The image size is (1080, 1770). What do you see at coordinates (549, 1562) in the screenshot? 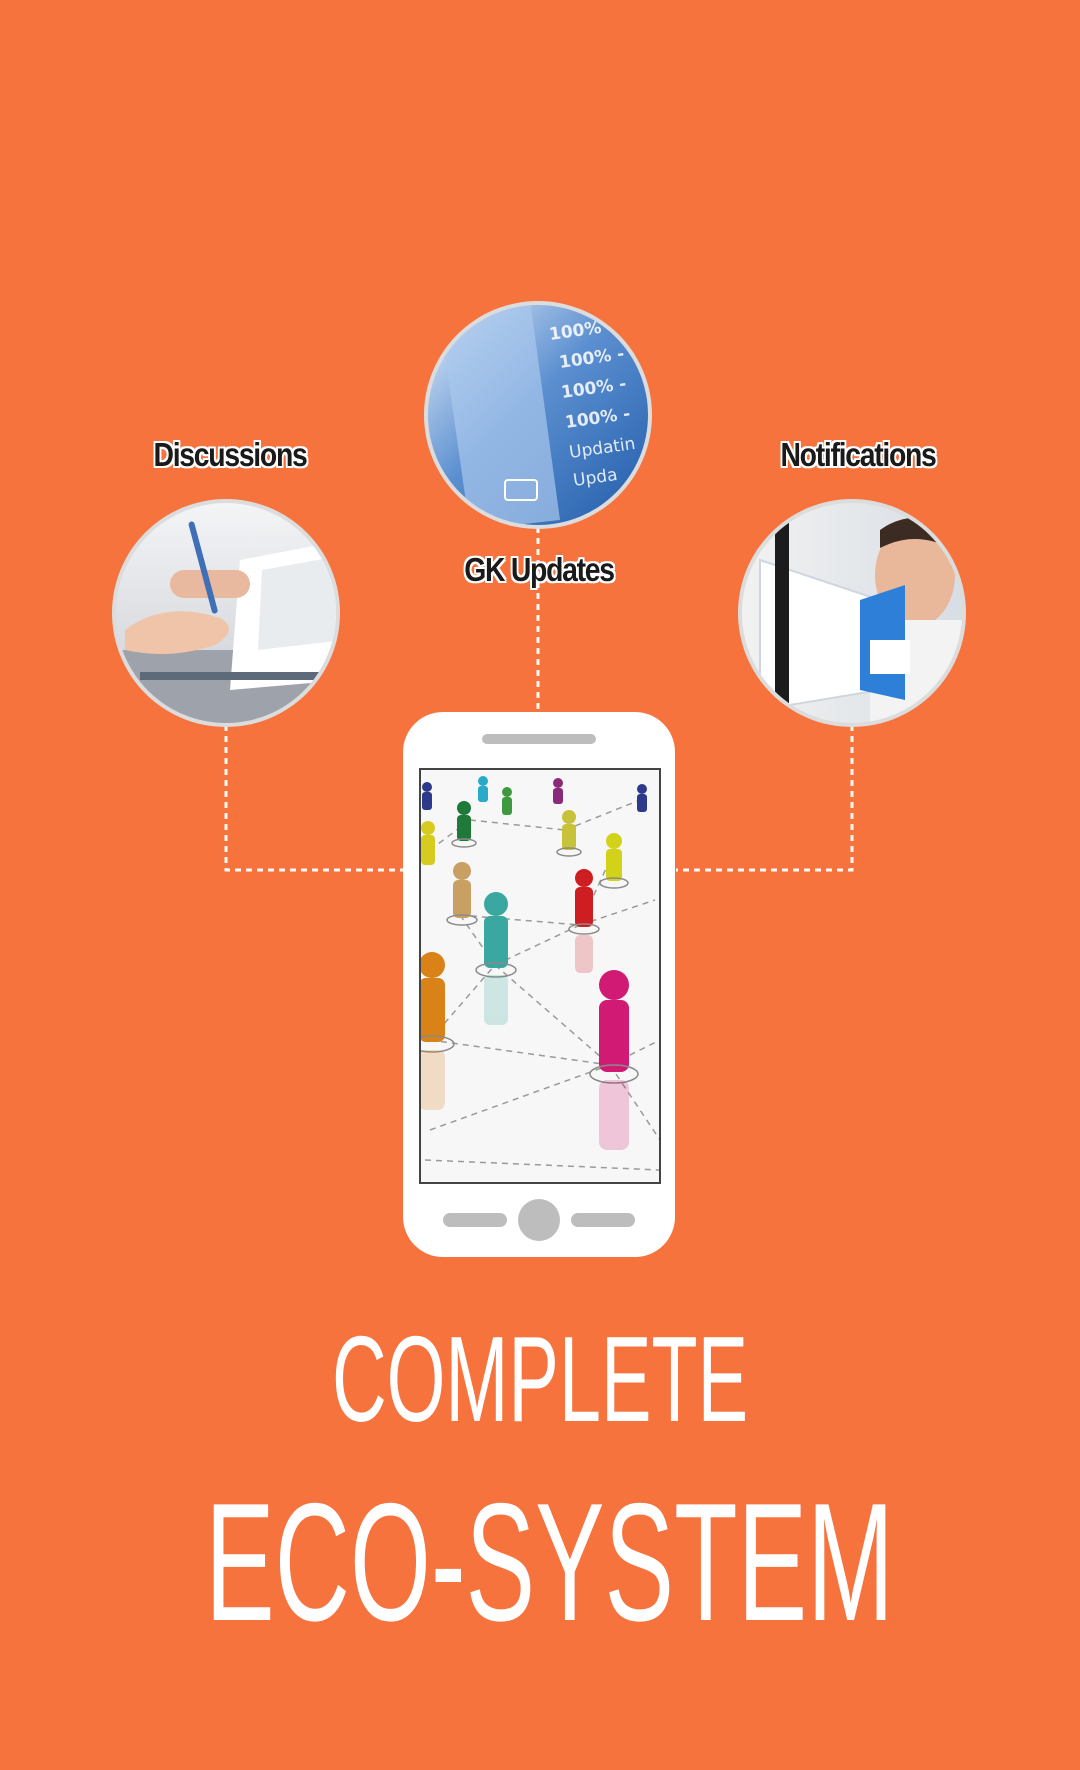
I see `headline-eco-system: ECO-SYSTEM` at bounding box center [549, 1562].